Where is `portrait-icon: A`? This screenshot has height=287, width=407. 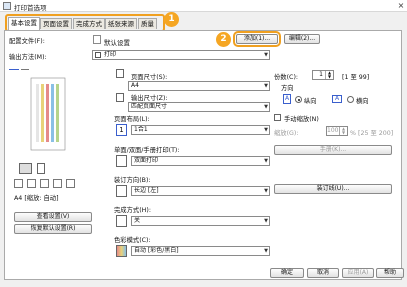
portrait-icon: A is located at coordinates (287, 99).